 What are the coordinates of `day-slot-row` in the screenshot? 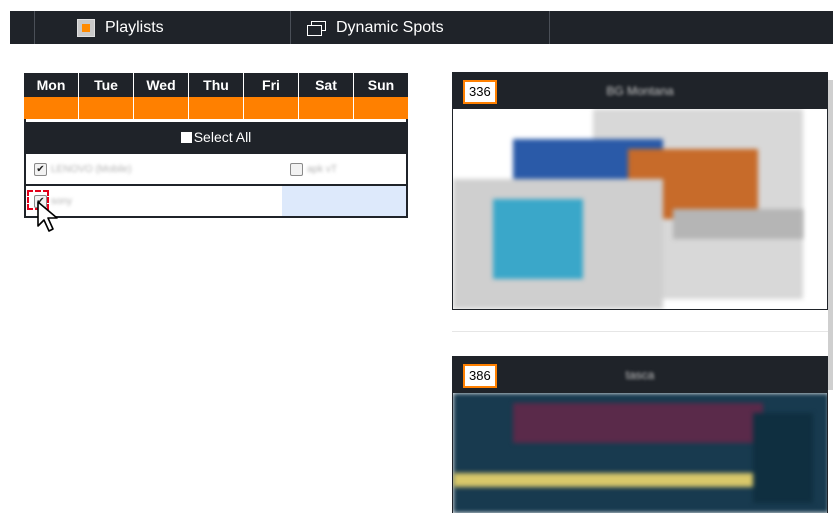 It's located at (216, 108).